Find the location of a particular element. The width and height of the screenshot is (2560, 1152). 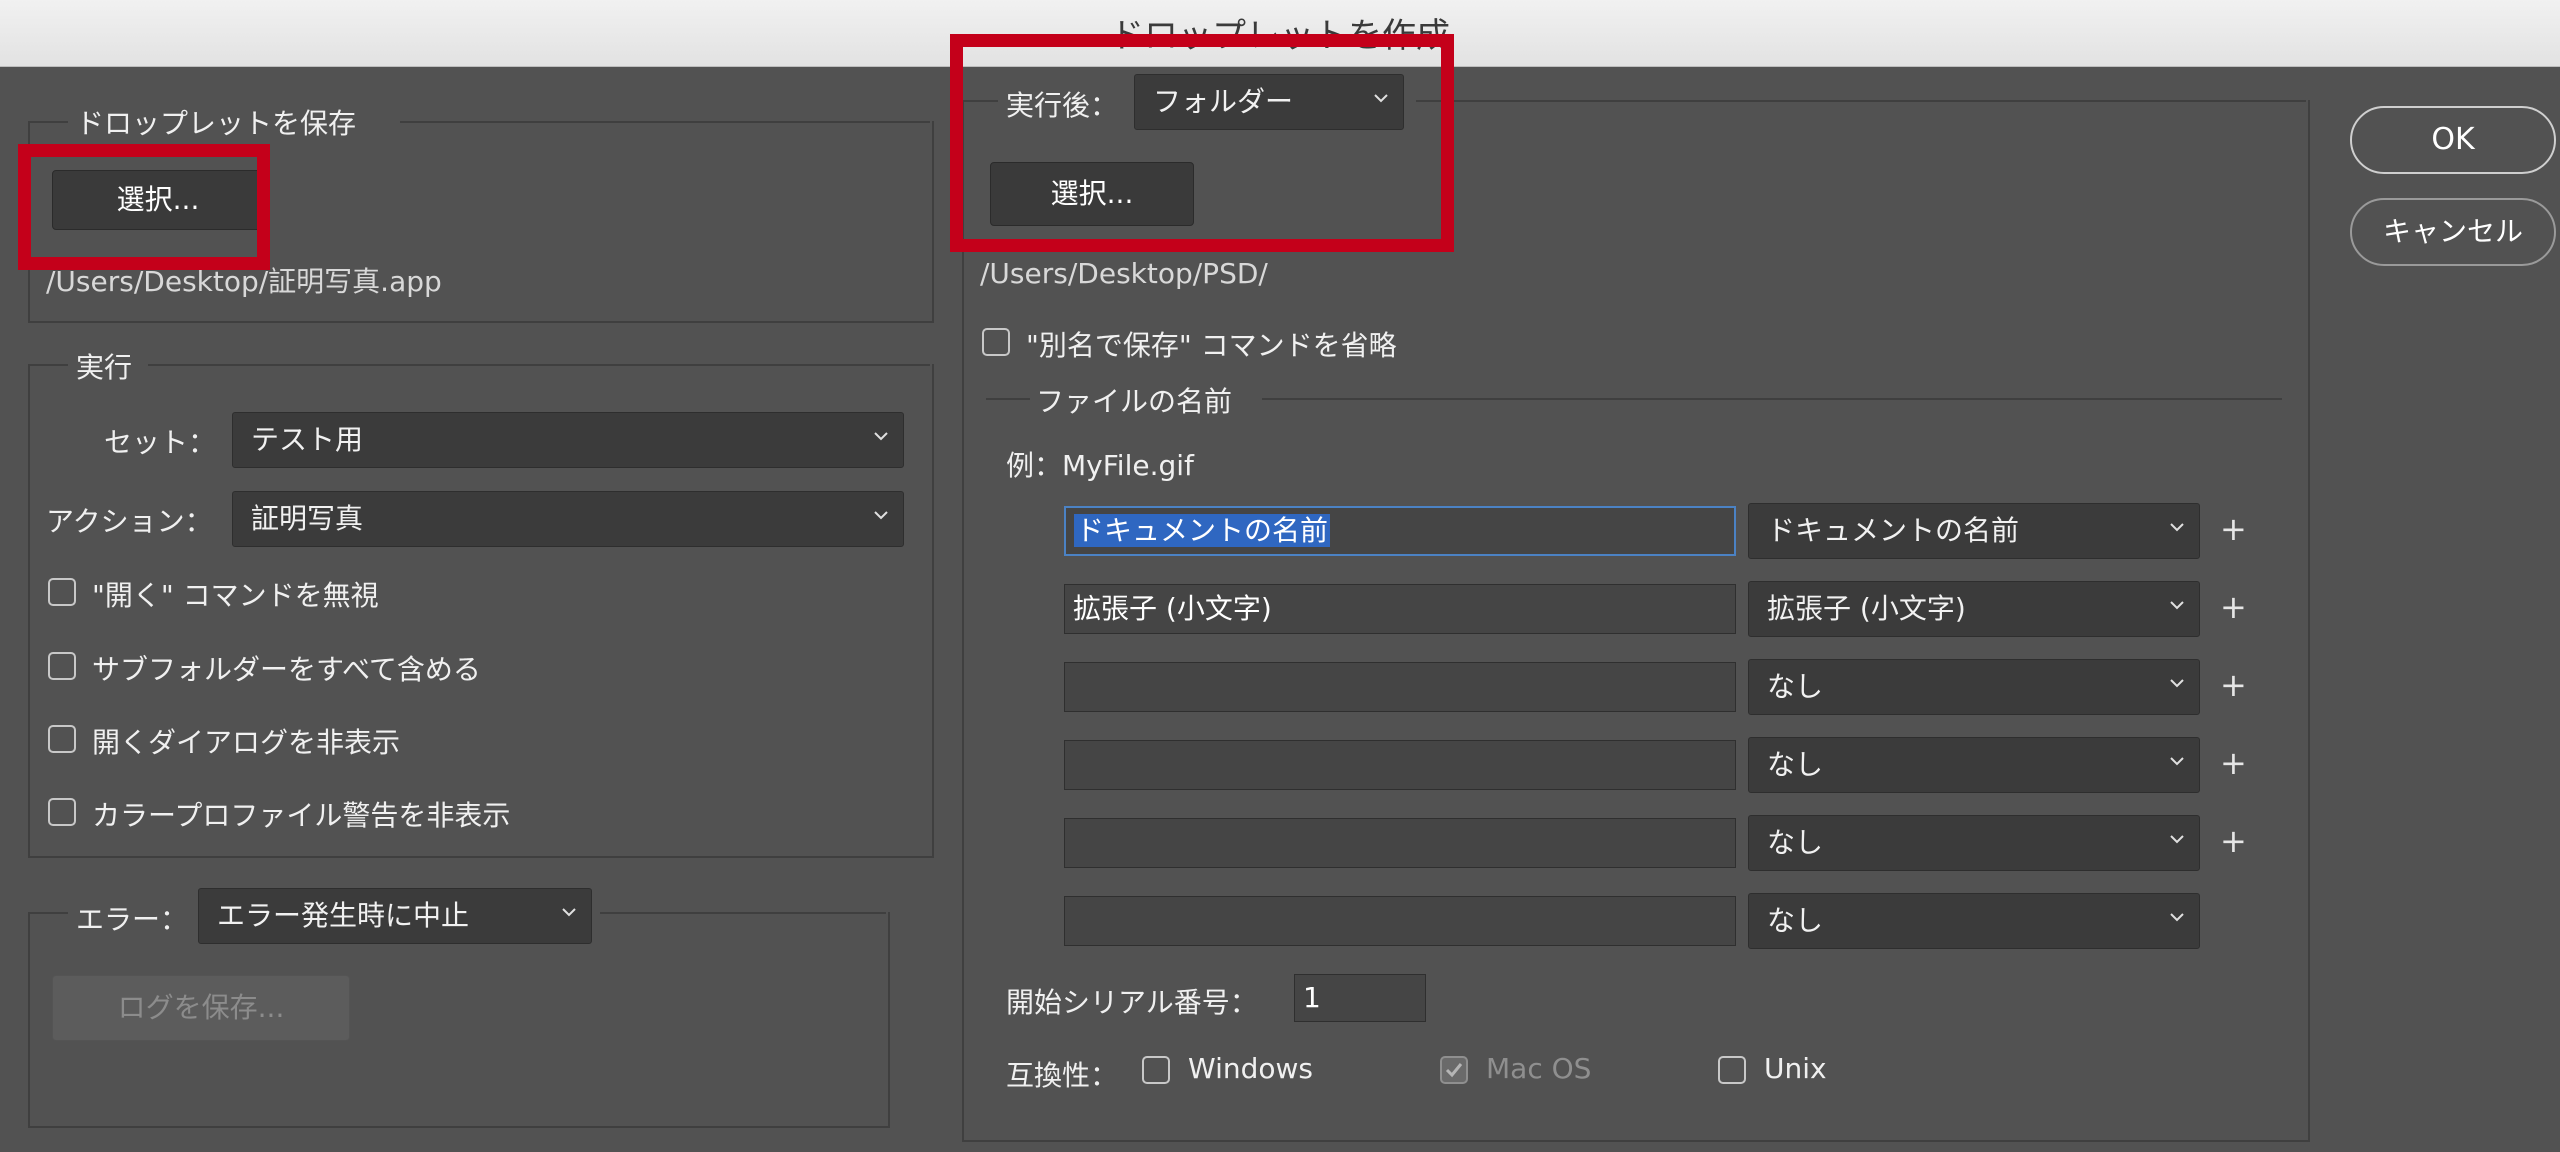

add-naming-row-button-1: + is located at coordinates (2233, 529).